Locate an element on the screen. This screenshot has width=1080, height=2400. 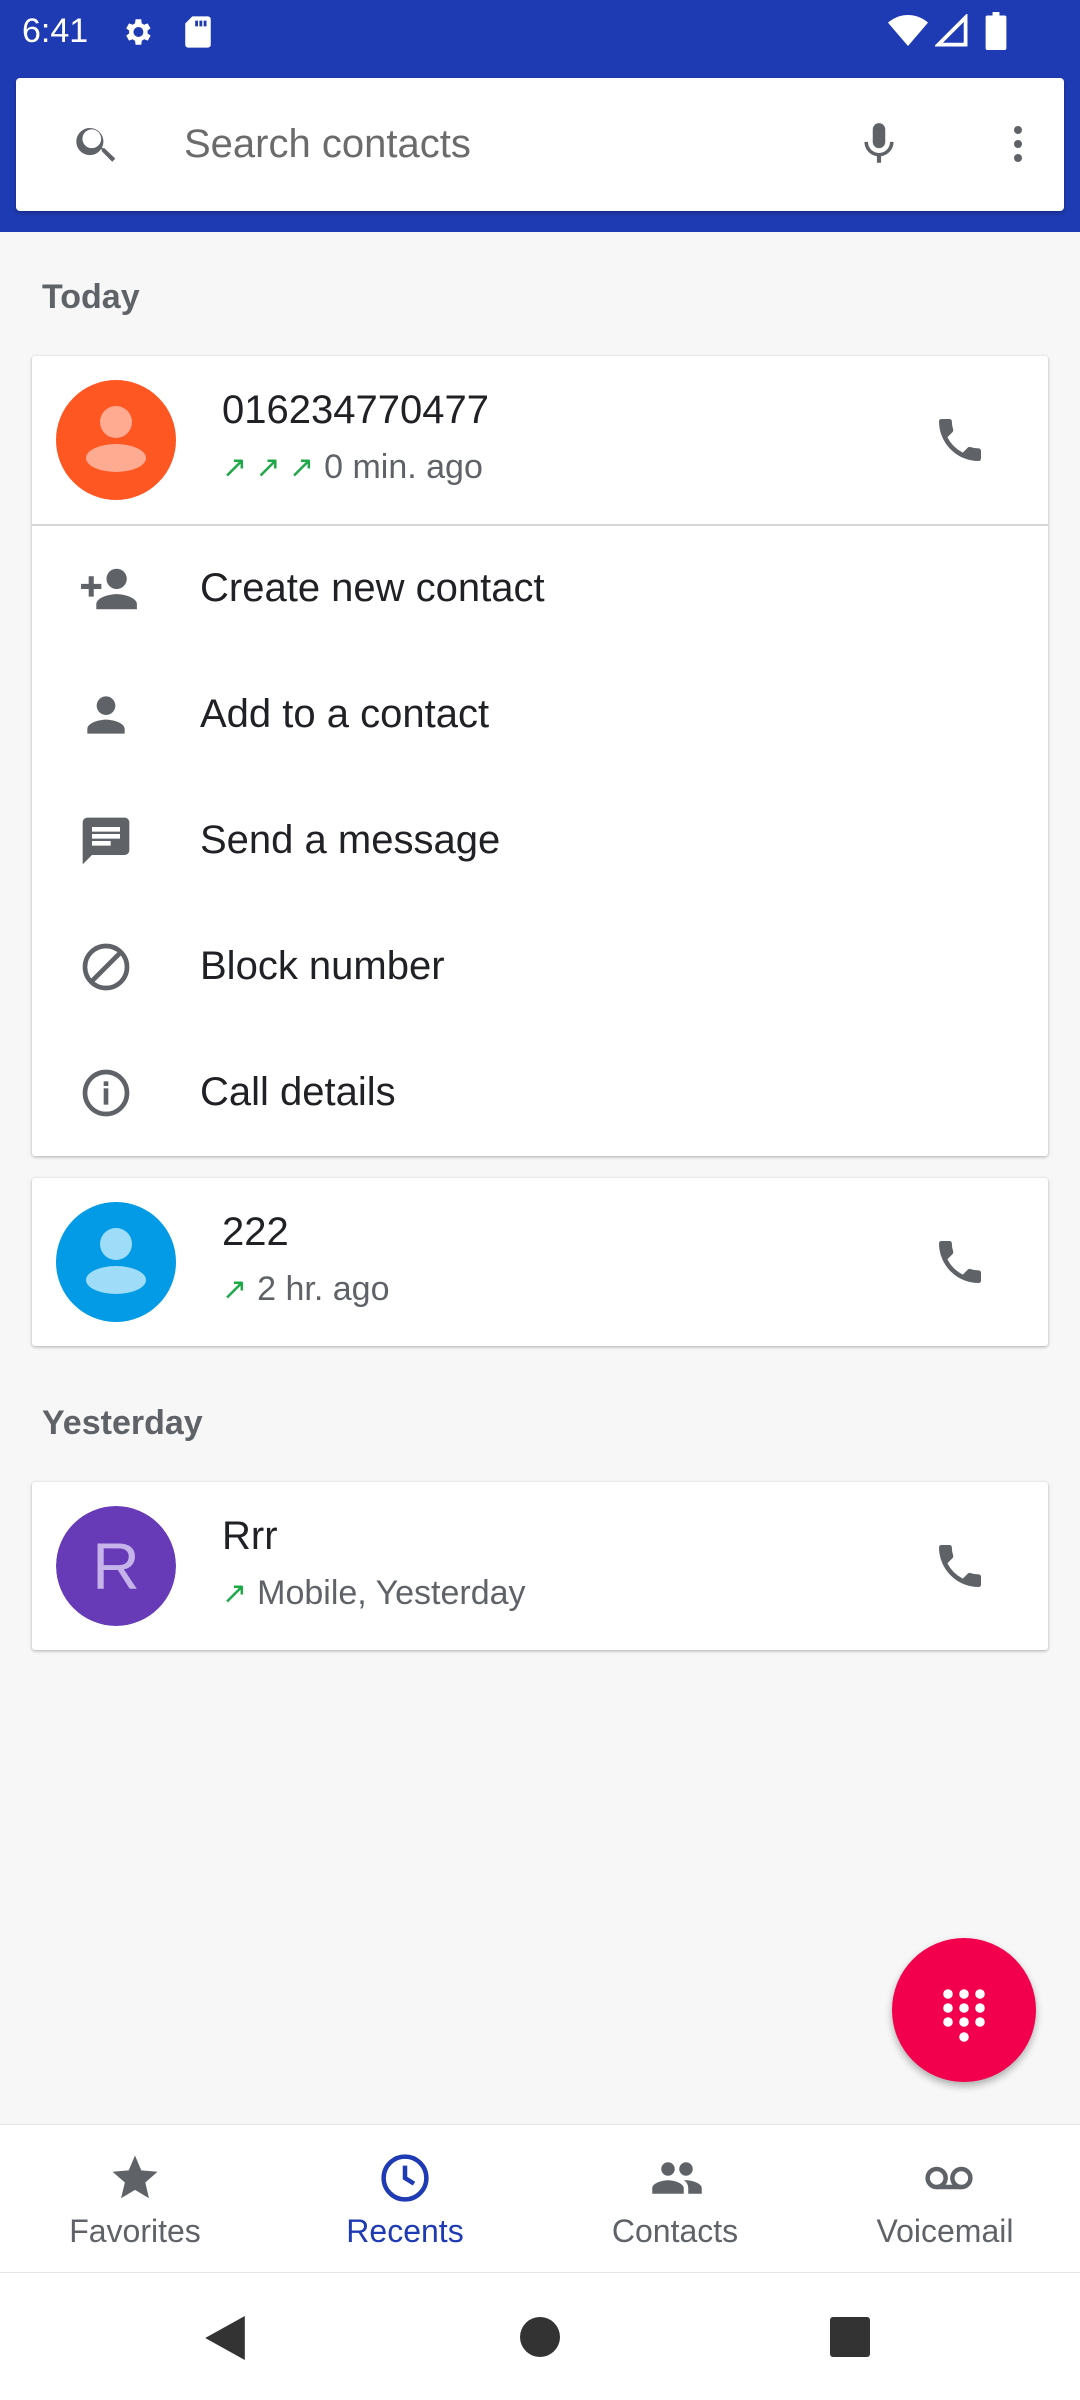
tab-label: Recents is located at coordinates (405, 2231).